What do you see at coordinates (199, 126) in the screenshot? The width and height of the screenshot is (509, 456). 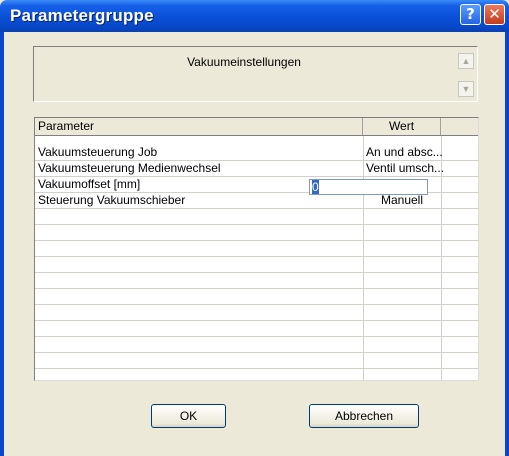 I see `column-header-parameter: Parameter` at bounding box center [199, 126].